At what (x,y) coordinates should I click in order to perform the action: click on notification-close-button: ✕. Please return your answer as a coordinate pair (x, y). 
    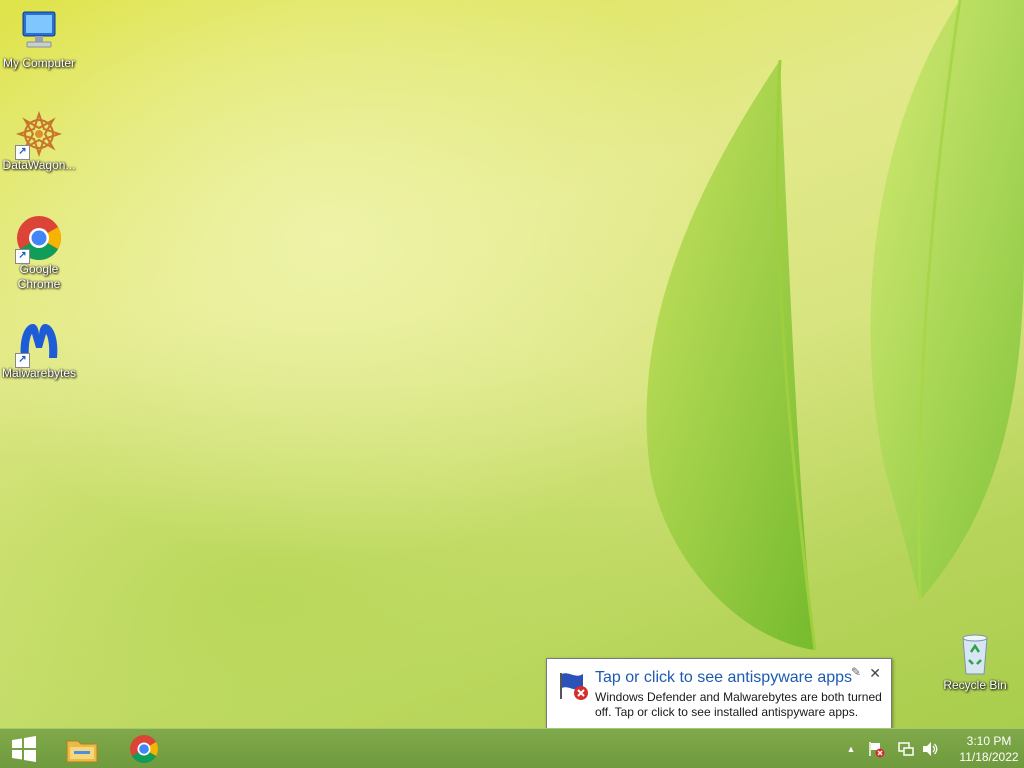
    Looking at the image, I should click on (875, 673).